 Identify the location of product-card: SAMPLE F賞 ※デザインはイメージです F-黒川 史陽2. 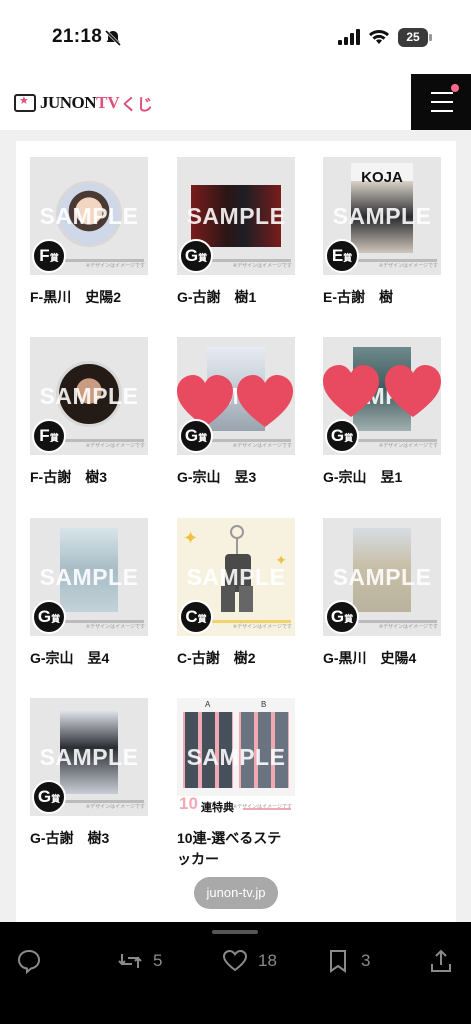
(89, 232).